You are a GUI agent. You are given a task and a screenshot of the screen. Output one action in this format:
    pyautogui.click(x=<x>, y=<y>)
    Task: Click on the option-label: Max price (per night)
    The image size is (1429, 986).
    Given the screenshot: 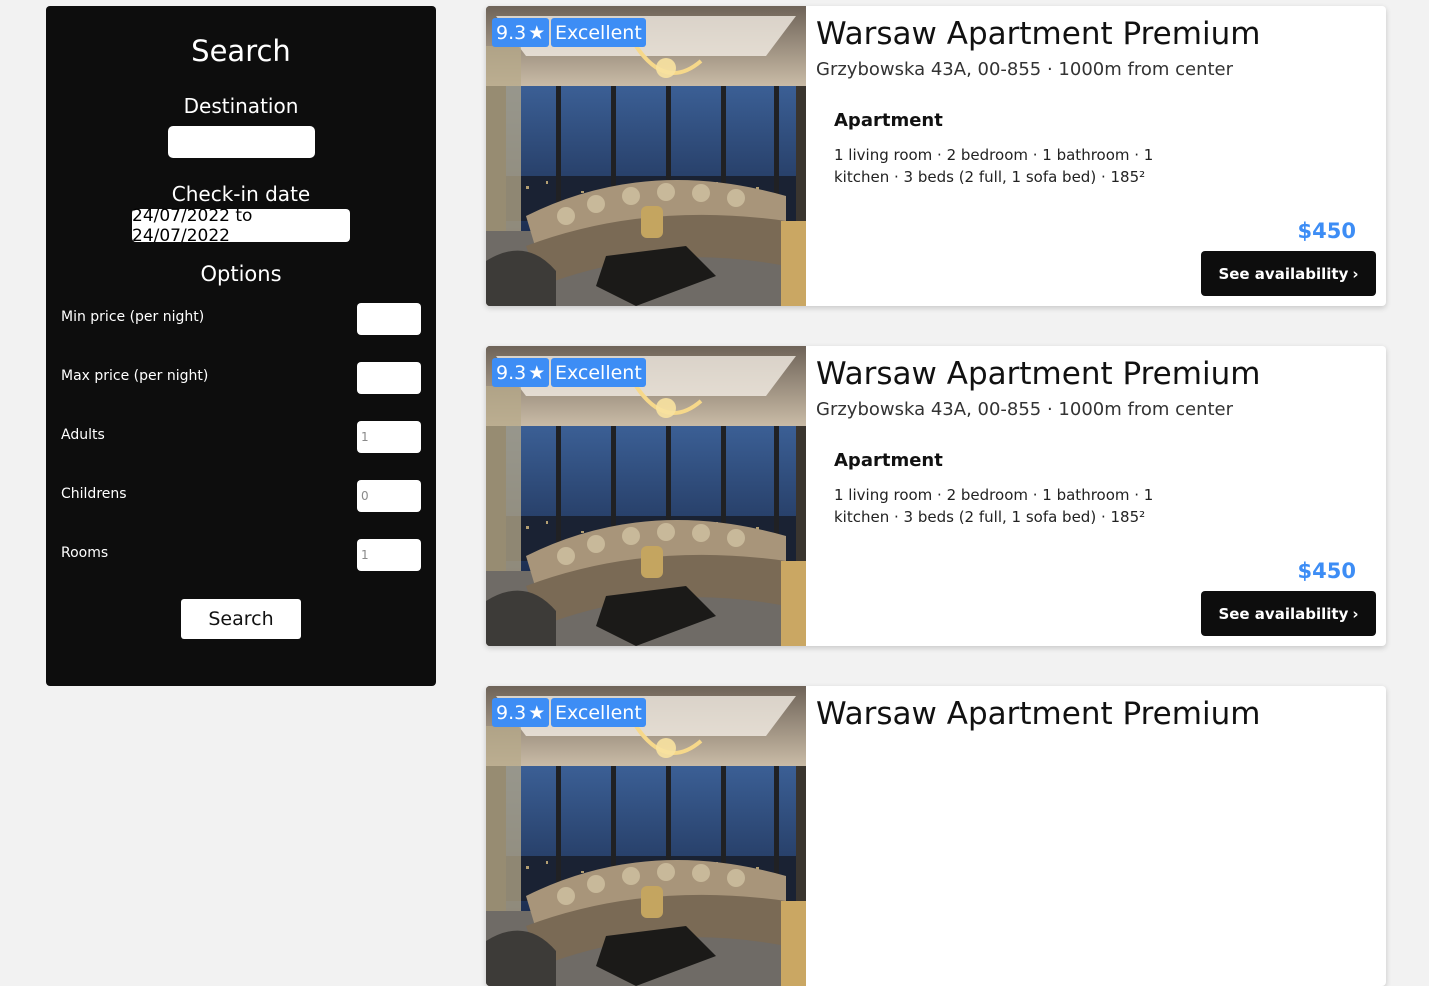 What is the action you would take?
    pyautogui.click(x=135, y=376)
    